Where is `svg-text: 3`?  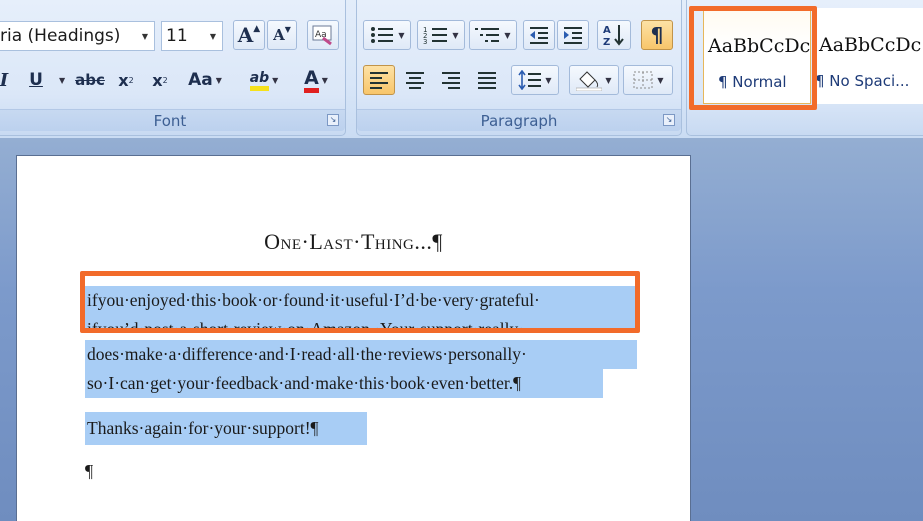 svg-text: 3 is located at coordinates (425, 41).